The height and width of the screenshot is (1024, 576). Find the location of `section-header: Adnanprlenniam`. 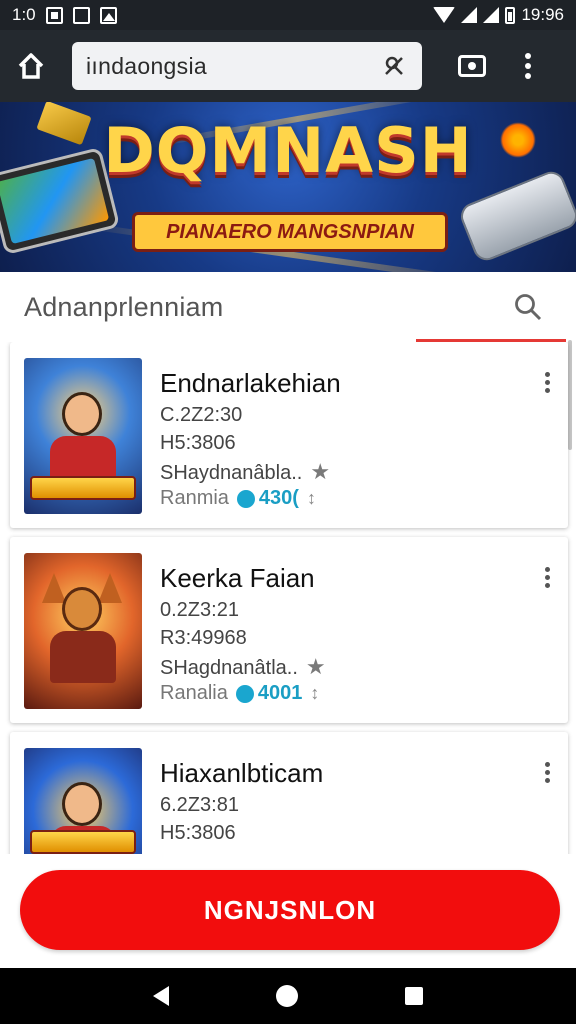

section-header: Adnanprlenniam is located at coordinates (288, 307).